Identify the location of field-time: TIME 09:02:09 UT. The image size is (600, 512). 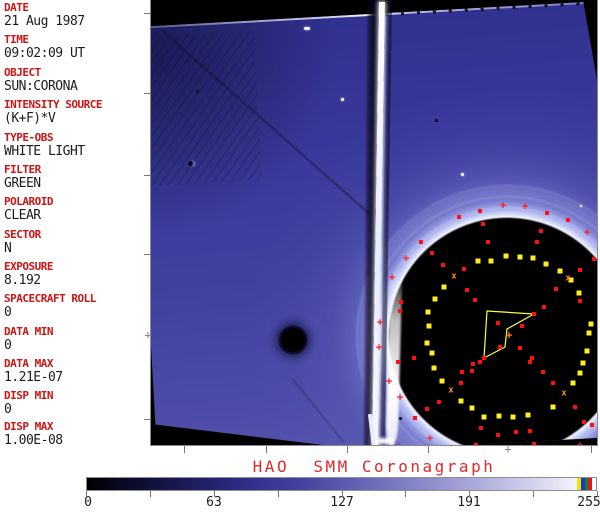
(77, 47).